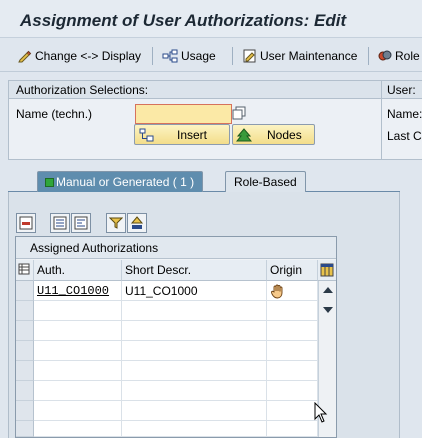 This screenshot has height=438, width=422. What do you see at coordinates (328, 310) in the screenshot?
I see `scroll-down-icon` at bounding box center [328, 310].